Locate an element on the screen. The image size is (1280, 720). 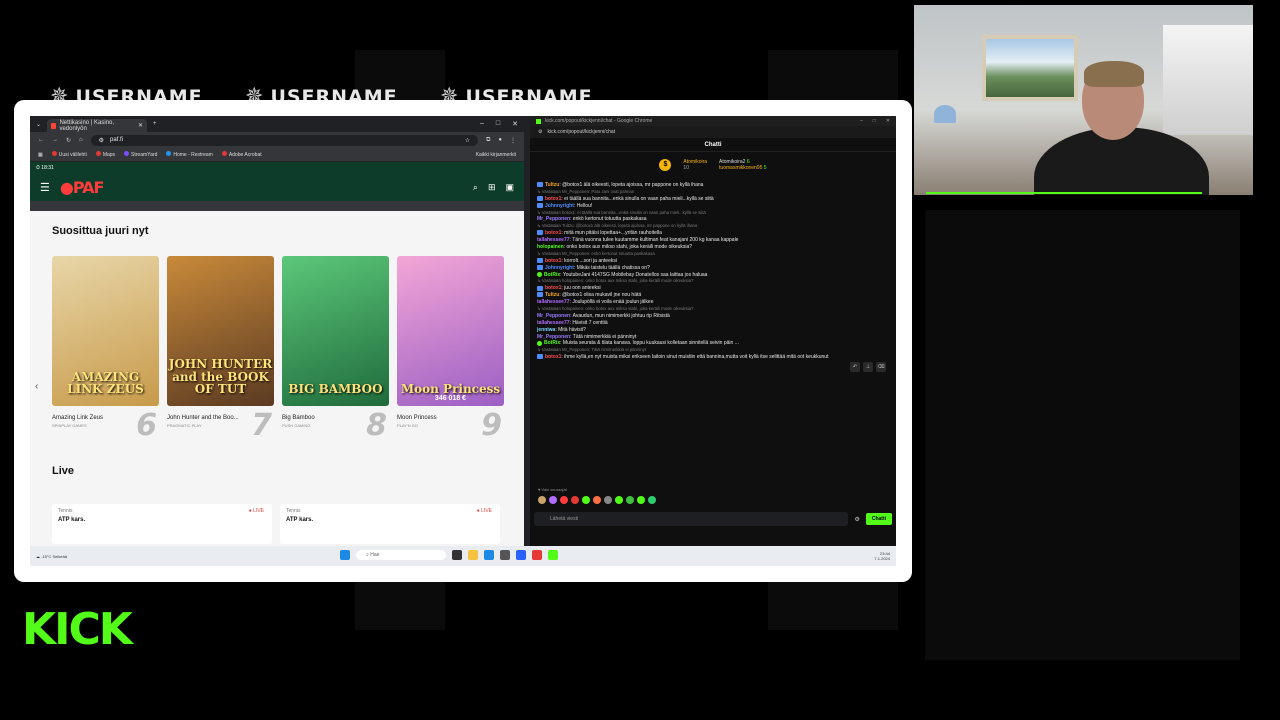
reply-icon: ↶ is located at coordinates (855, 367).